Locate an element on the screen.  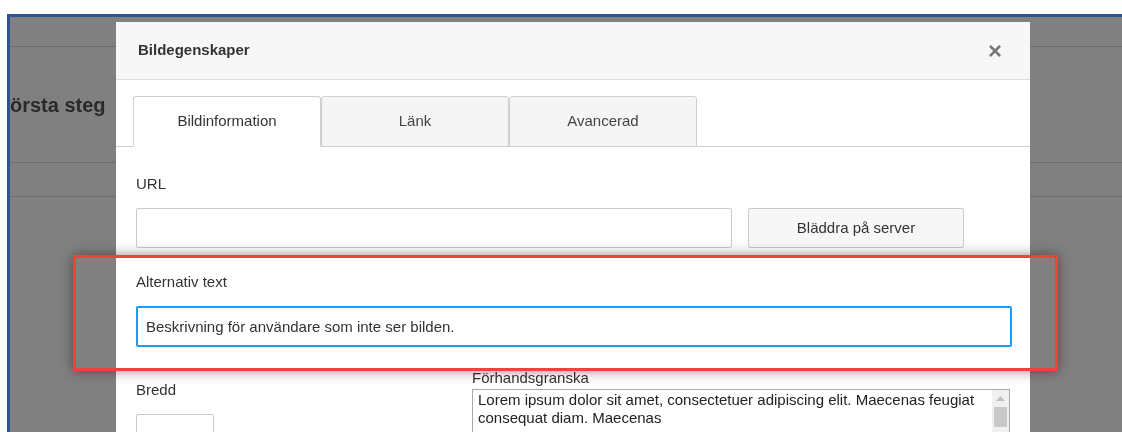
dialog-title: Bildegenskaper is located at coordinates (194, 50).